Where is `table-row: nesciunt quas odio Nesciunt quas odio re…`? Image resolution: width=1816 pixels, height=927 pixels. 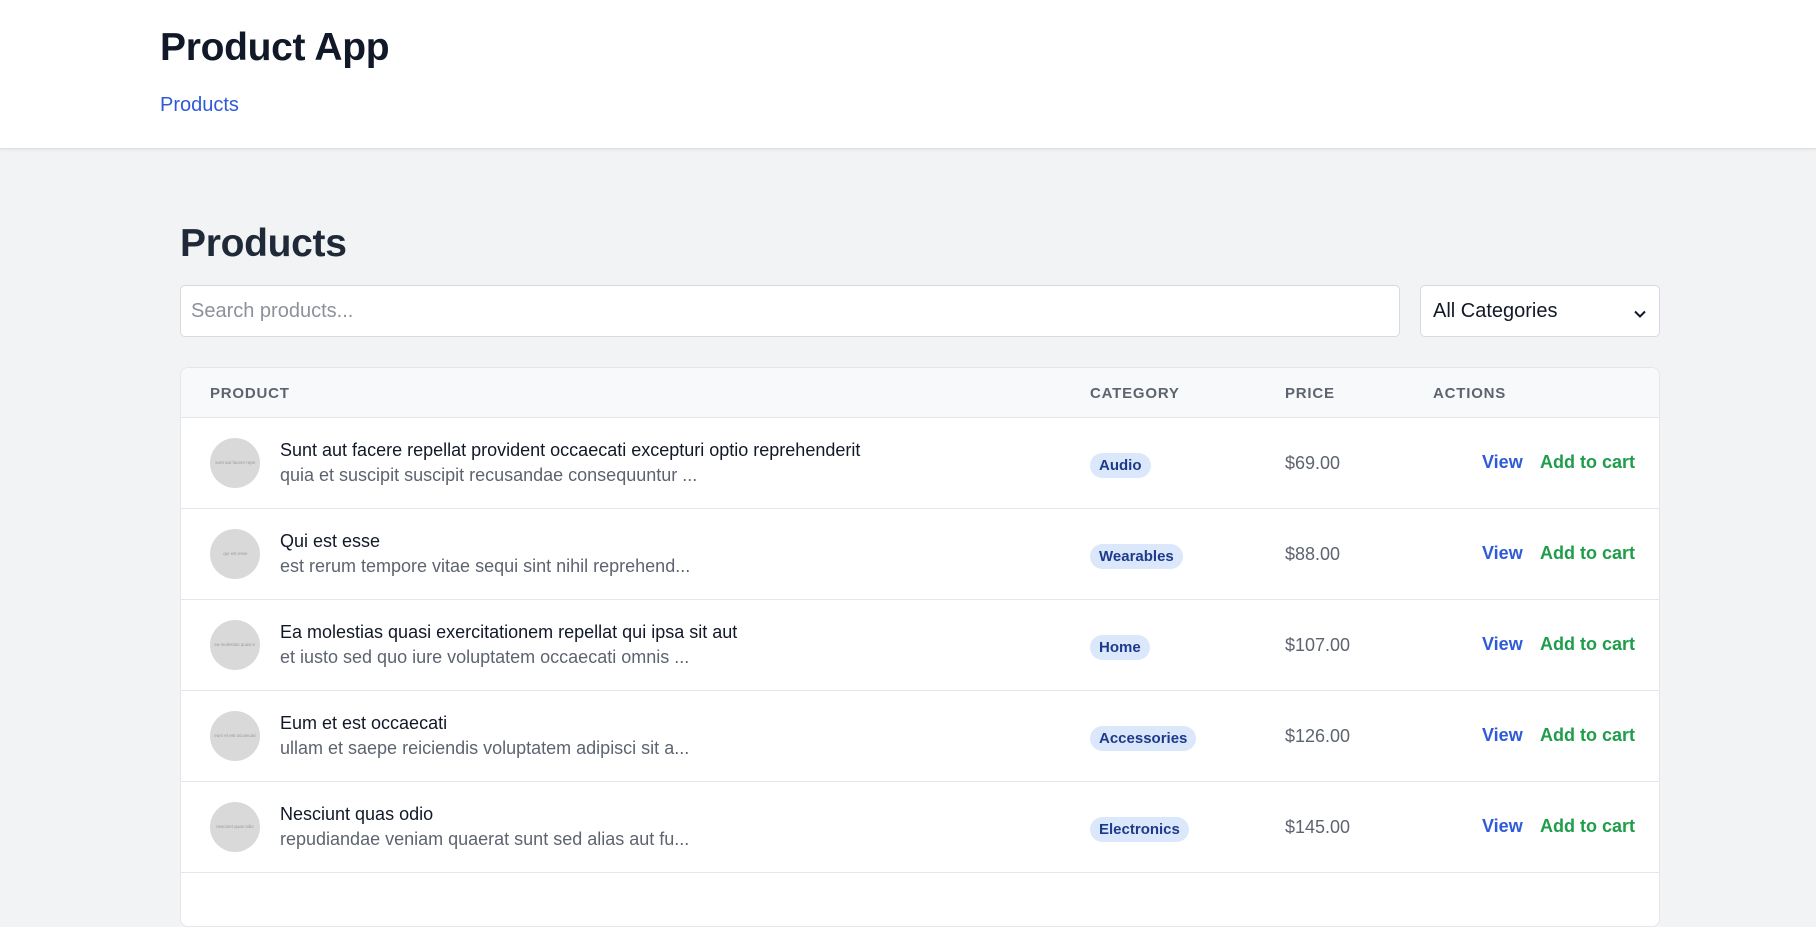 table-row: nesciunt quas odio Nesciunt quas odio re… is located at coordinates (920, 827).